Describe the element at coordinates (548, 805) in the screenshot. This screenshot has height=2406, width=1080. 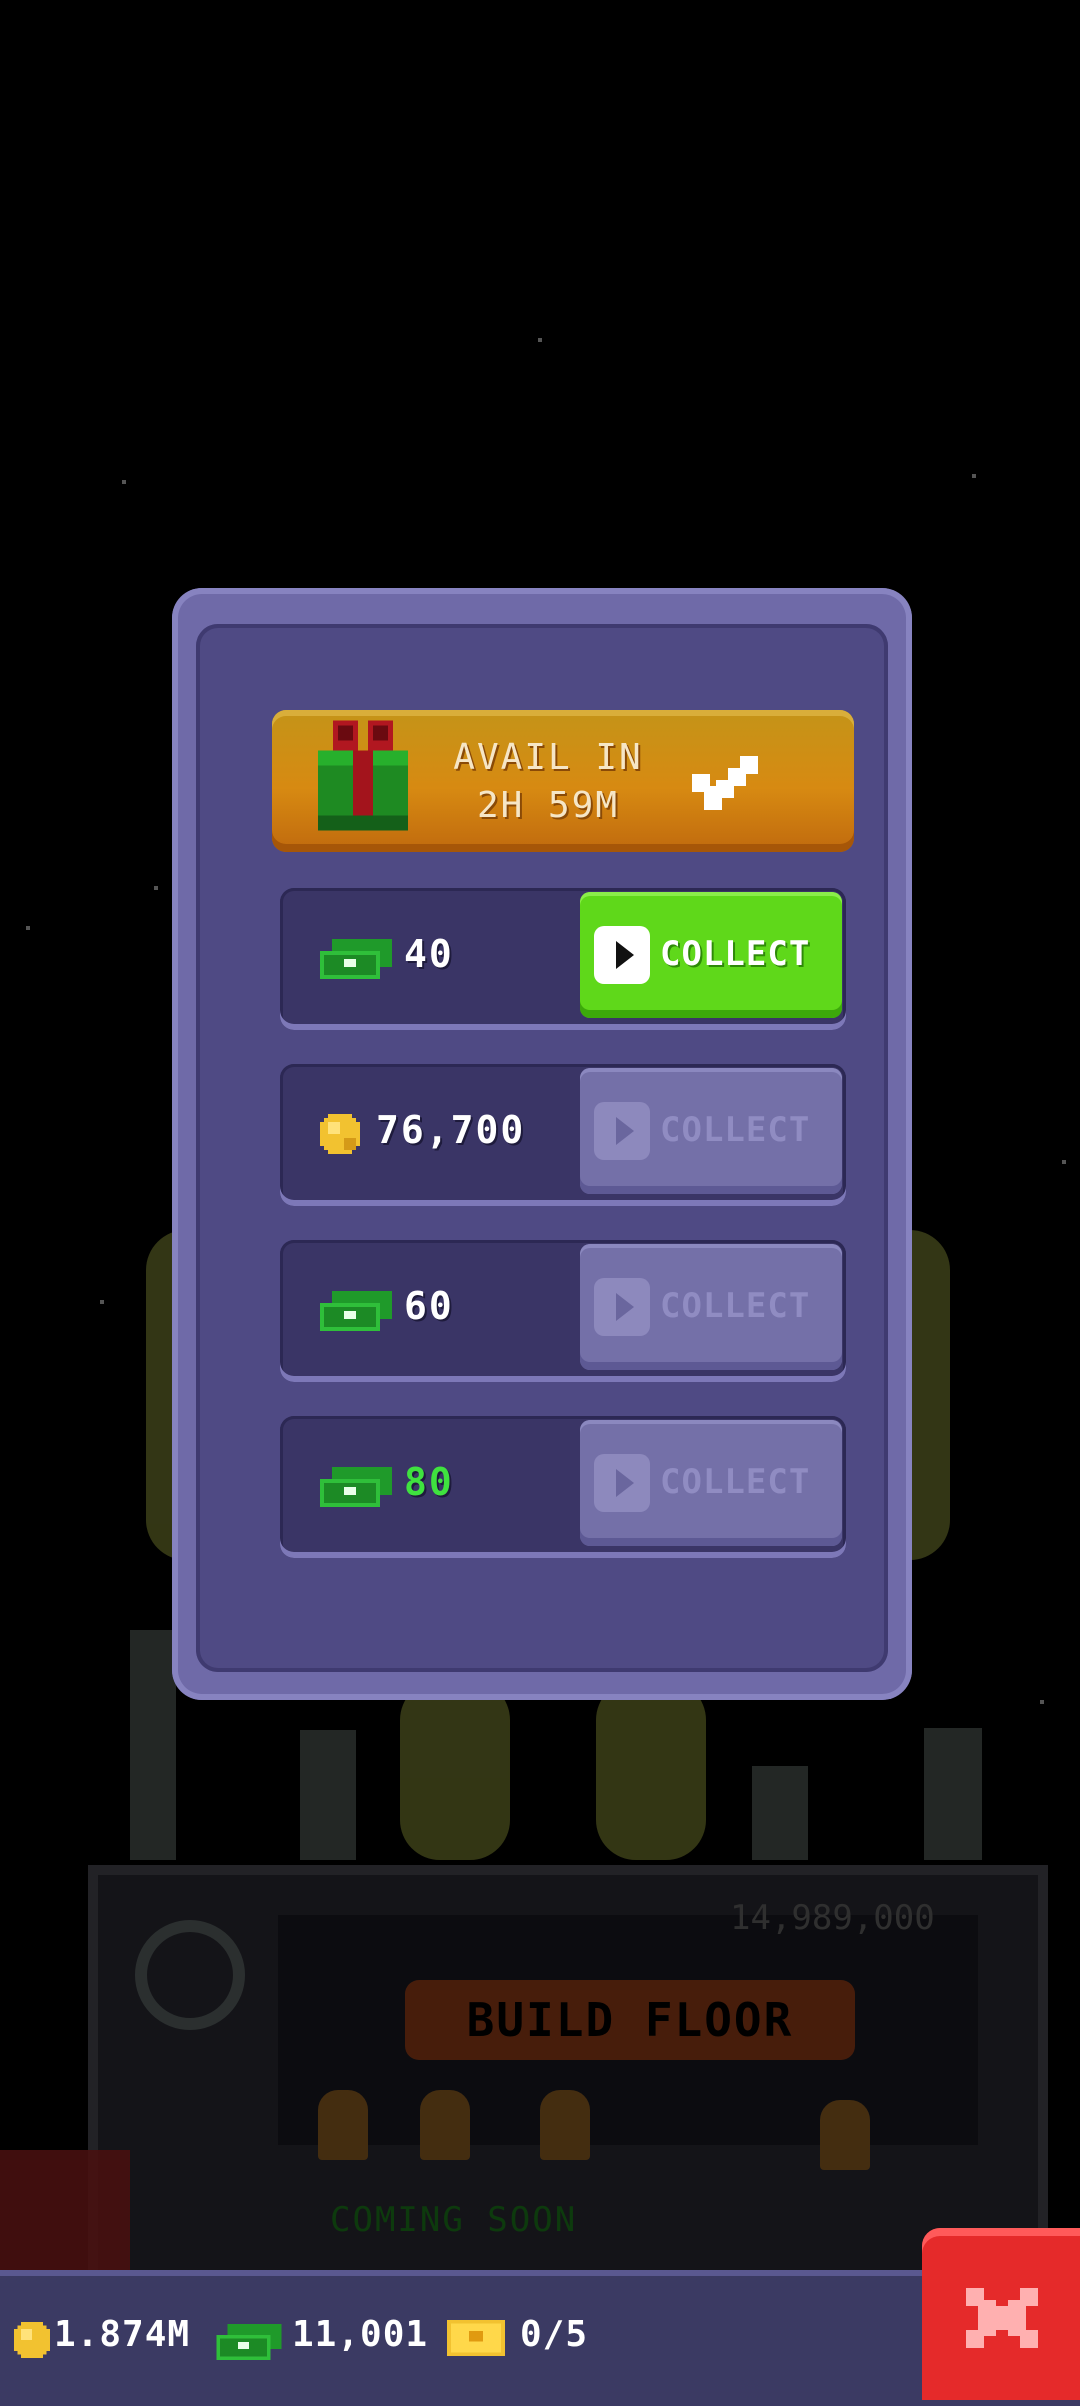
I see `gift-timer-line2: 2H 59M` at that location.